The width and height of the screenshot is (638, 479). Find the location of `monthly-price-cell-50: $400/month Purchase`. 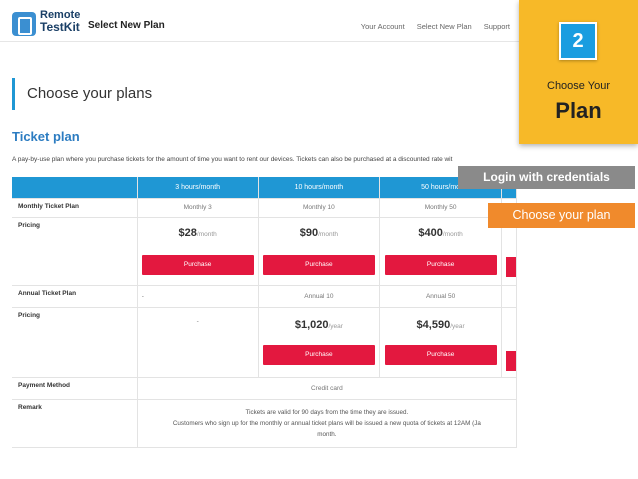

monthly-price-cell-50: $400/month Purchase is located at coordinates (440, 251).